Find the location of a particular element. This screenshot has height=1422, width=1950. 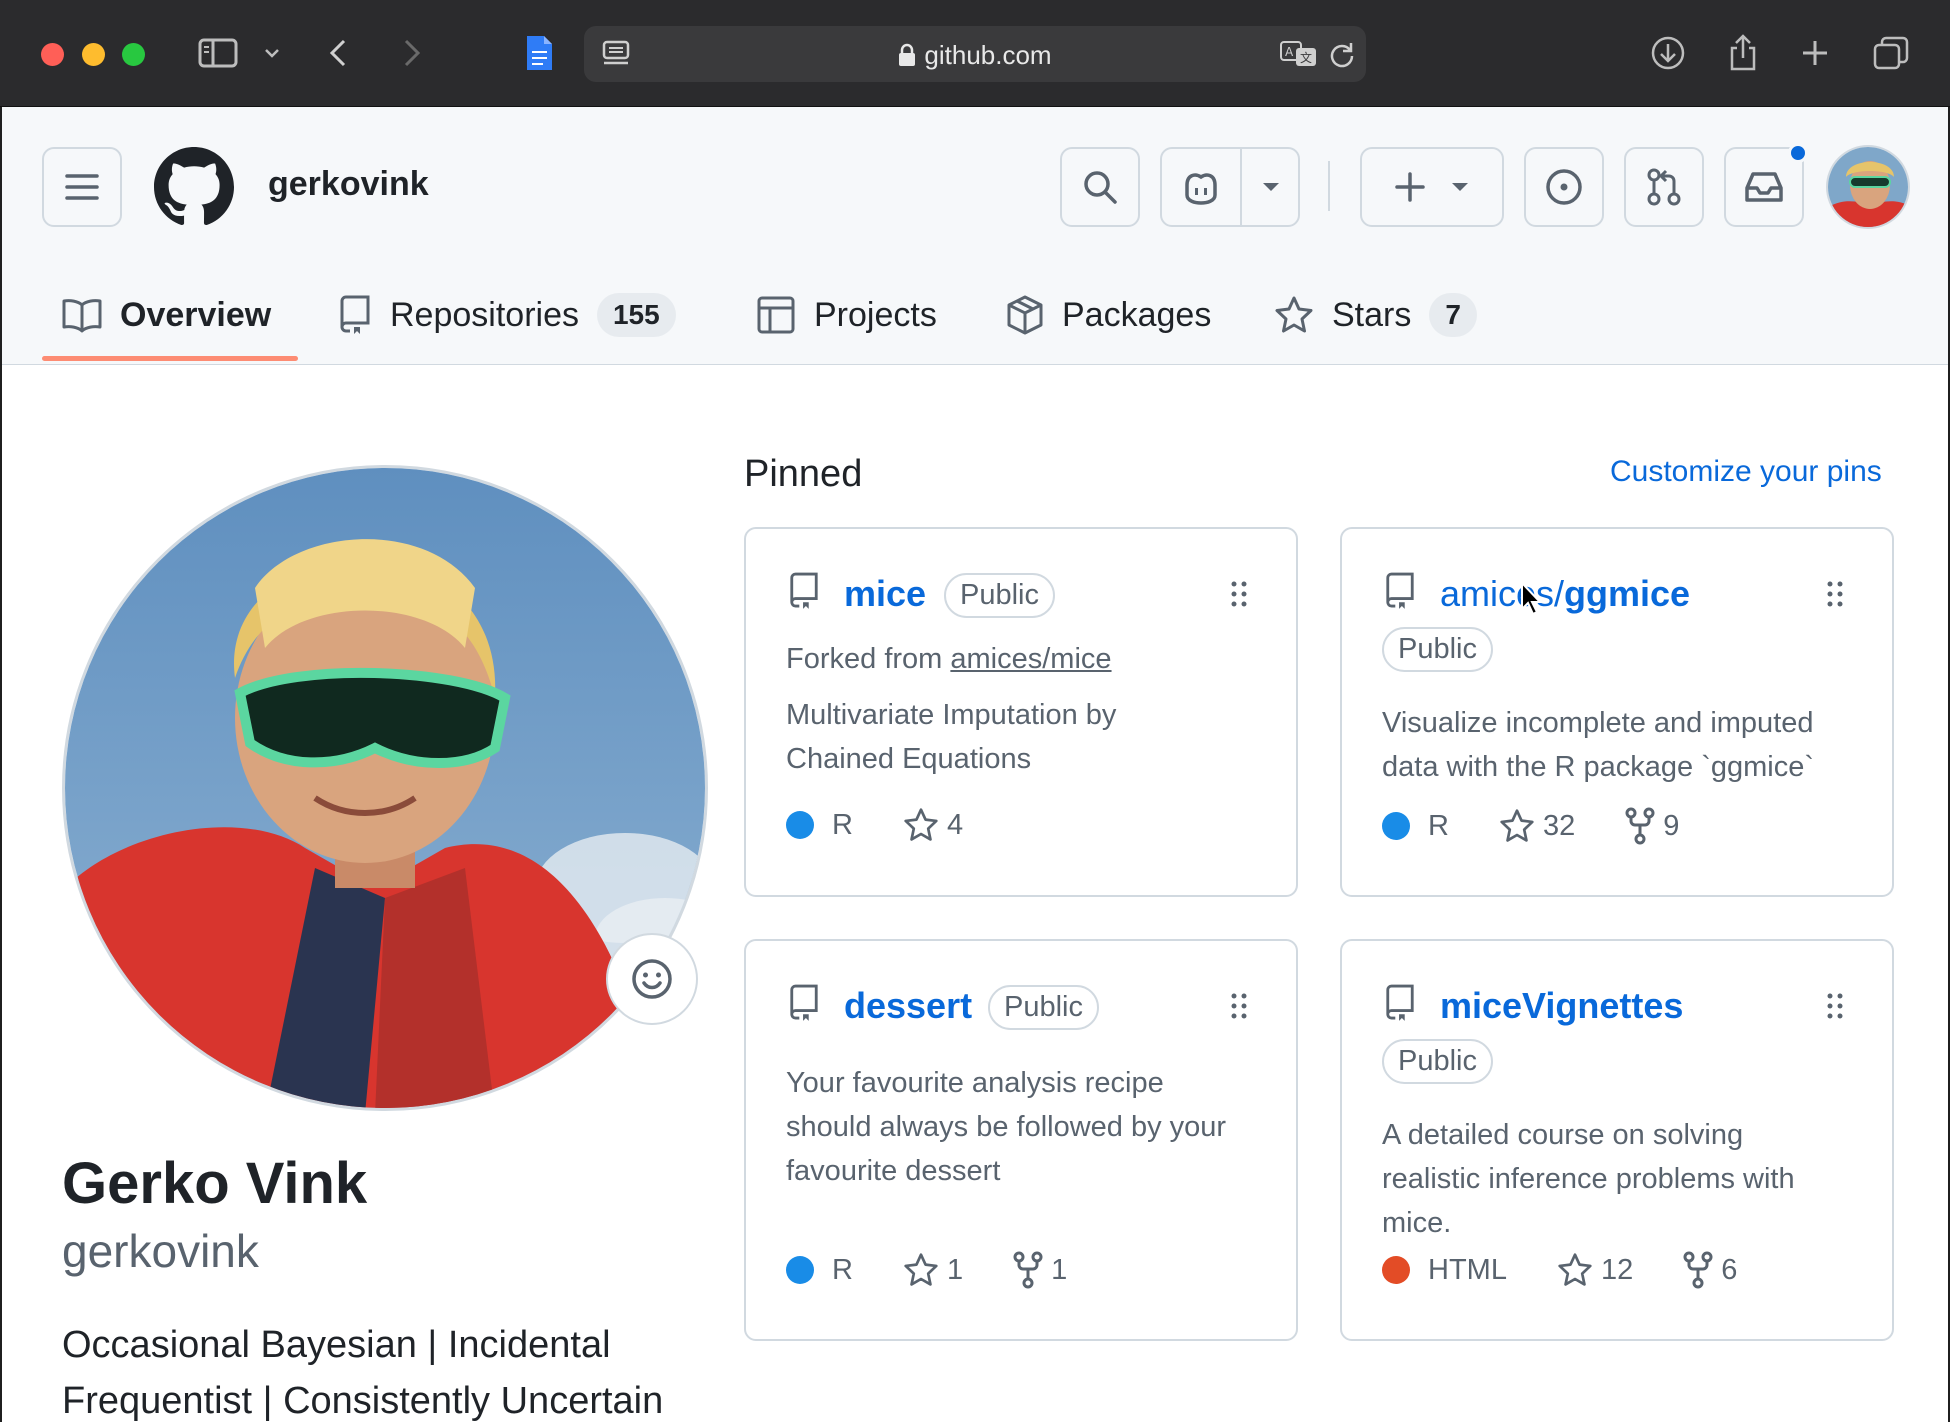

repo-forks: 9 is located at coordinates (1652, 826).